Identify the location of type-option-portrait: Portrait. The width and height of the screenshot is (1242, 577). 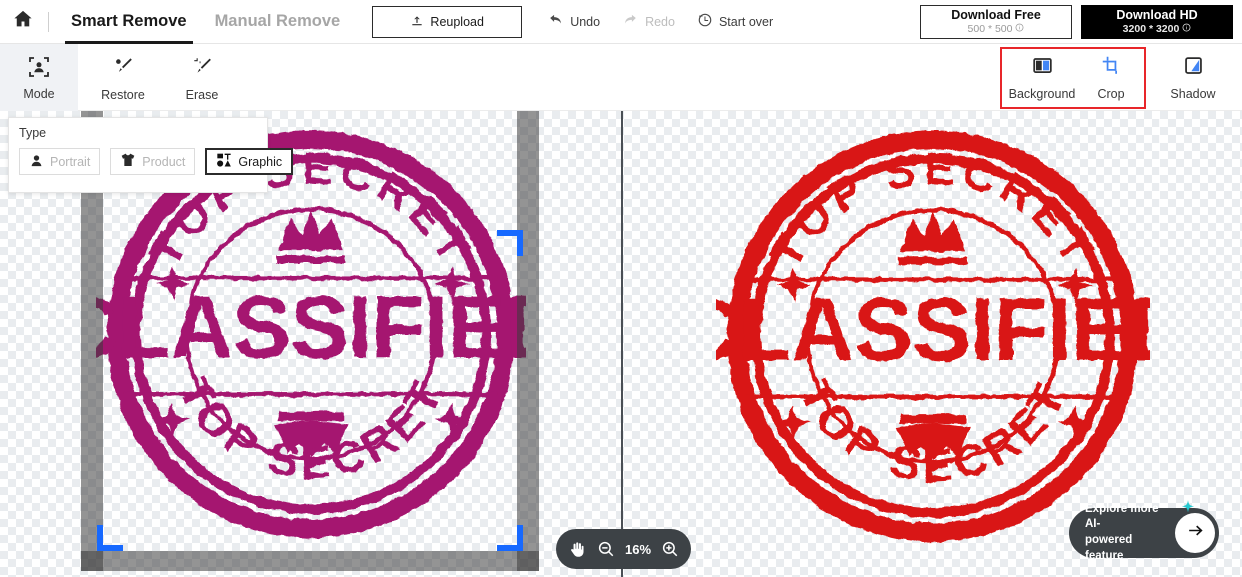
(60, 161).